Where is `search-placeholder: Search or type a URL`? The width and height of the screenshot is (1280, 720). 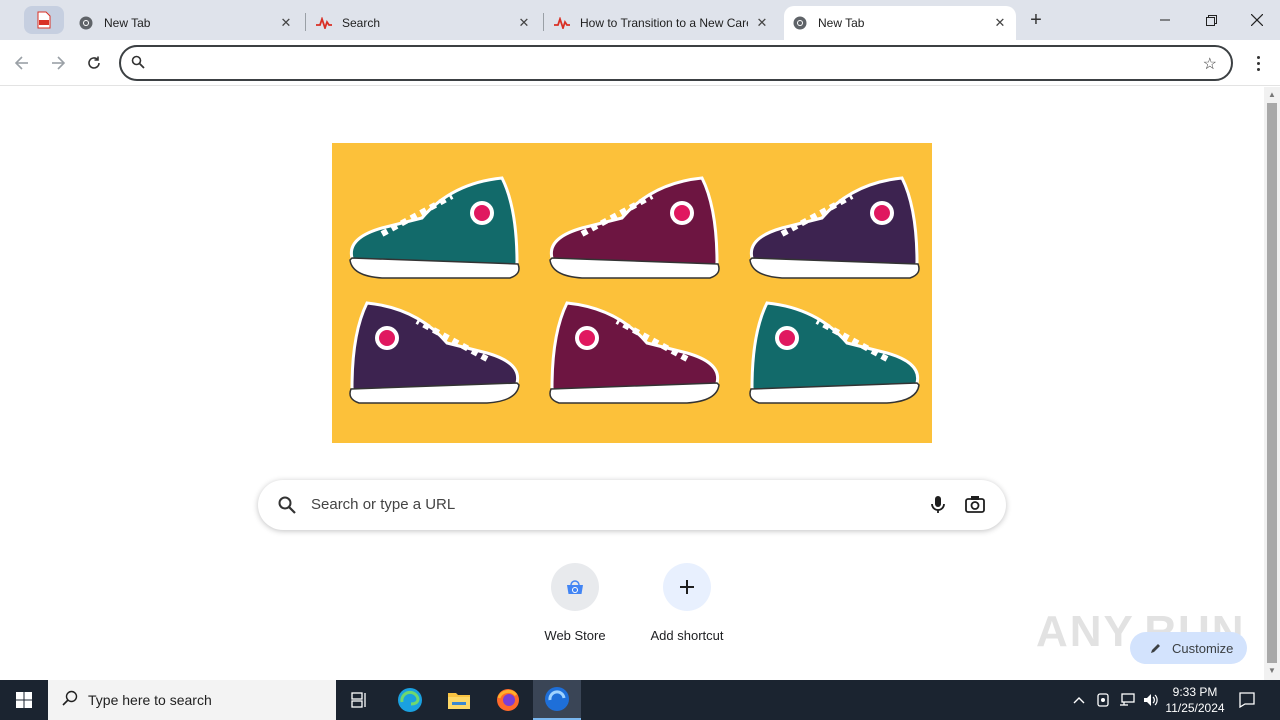
search-placeholder: Search or type a URL is located at coordinates (383, 504).